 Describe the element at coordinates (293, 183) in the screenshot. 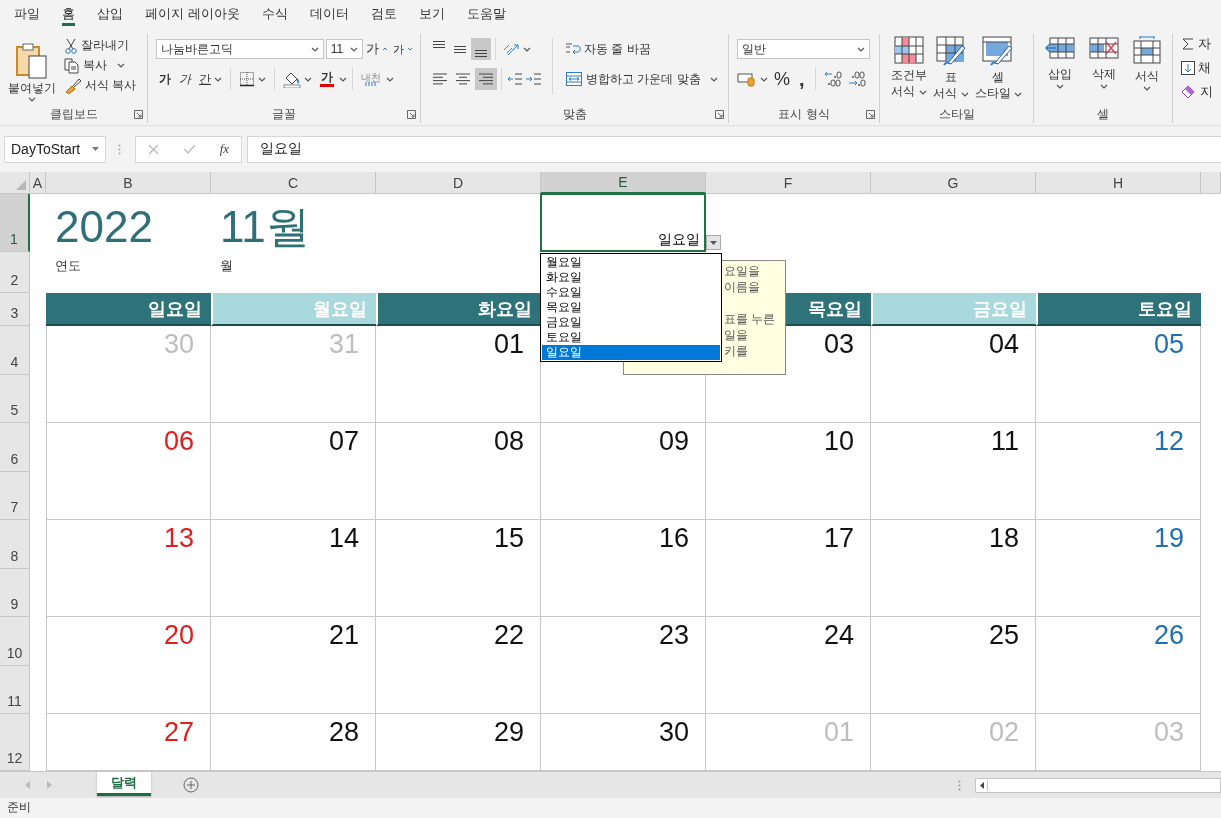

I see `column-header: C` at that location.